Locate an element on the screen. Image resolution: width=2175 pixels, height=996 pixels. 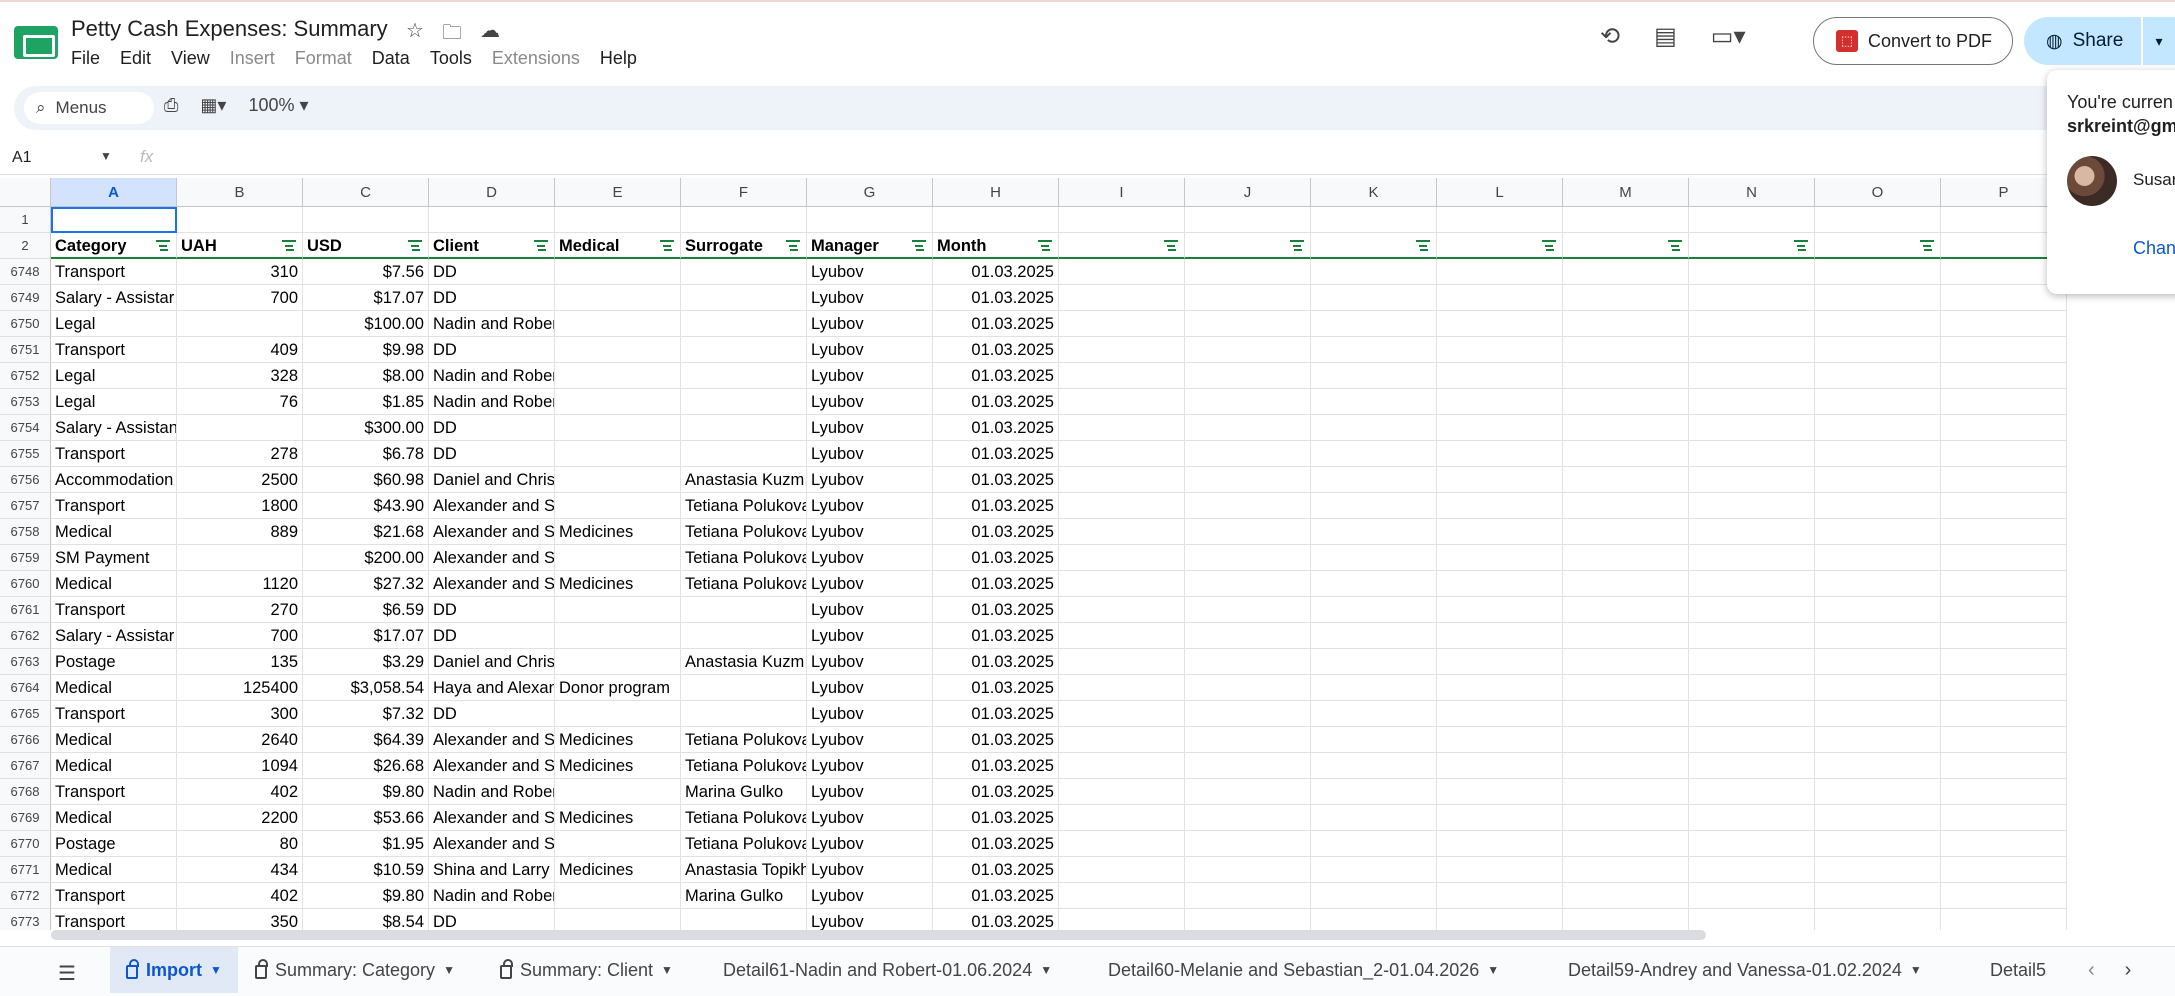
cell: Postage is located at coordinates (114, 662).